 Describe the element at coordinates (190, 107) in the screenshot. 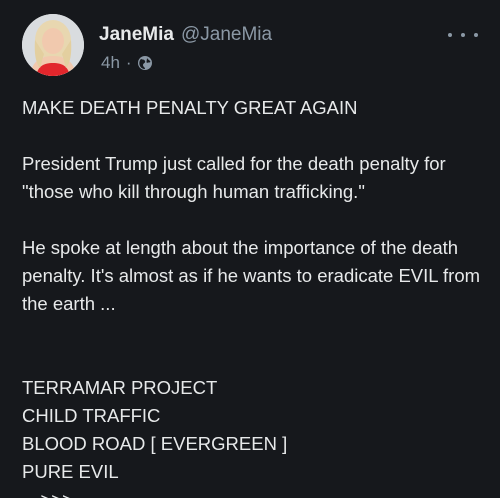

I see `post-headline: MAKE DEATH PENALTY GREAT AGAIN` at that location.